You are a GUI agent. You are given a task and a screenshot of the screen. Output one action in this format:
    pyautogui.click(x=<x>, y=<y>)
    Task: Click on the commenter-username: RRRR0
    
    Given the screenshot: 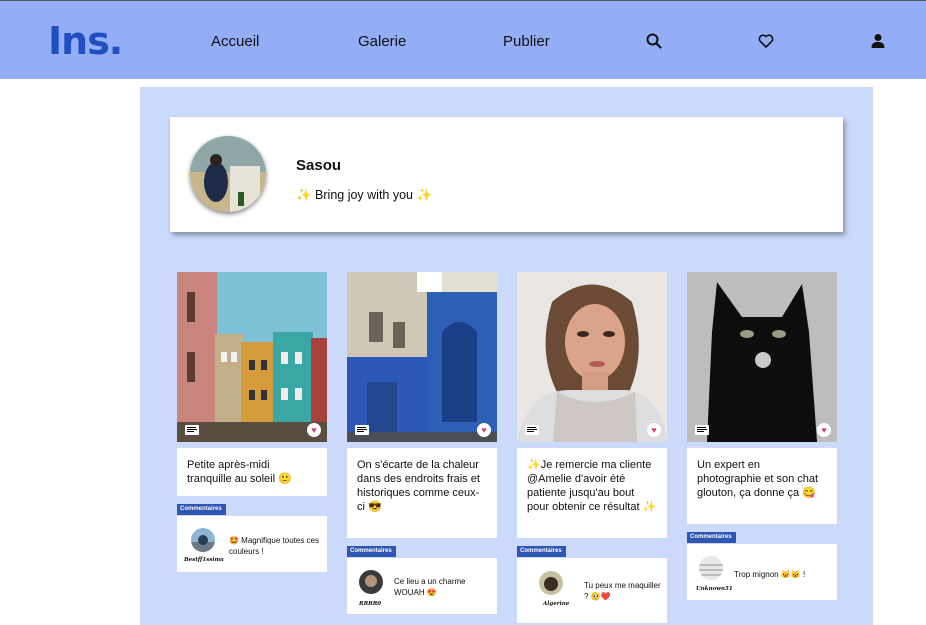 What is the action you would take?
    pyautogui.click(x=370, y=604)
    